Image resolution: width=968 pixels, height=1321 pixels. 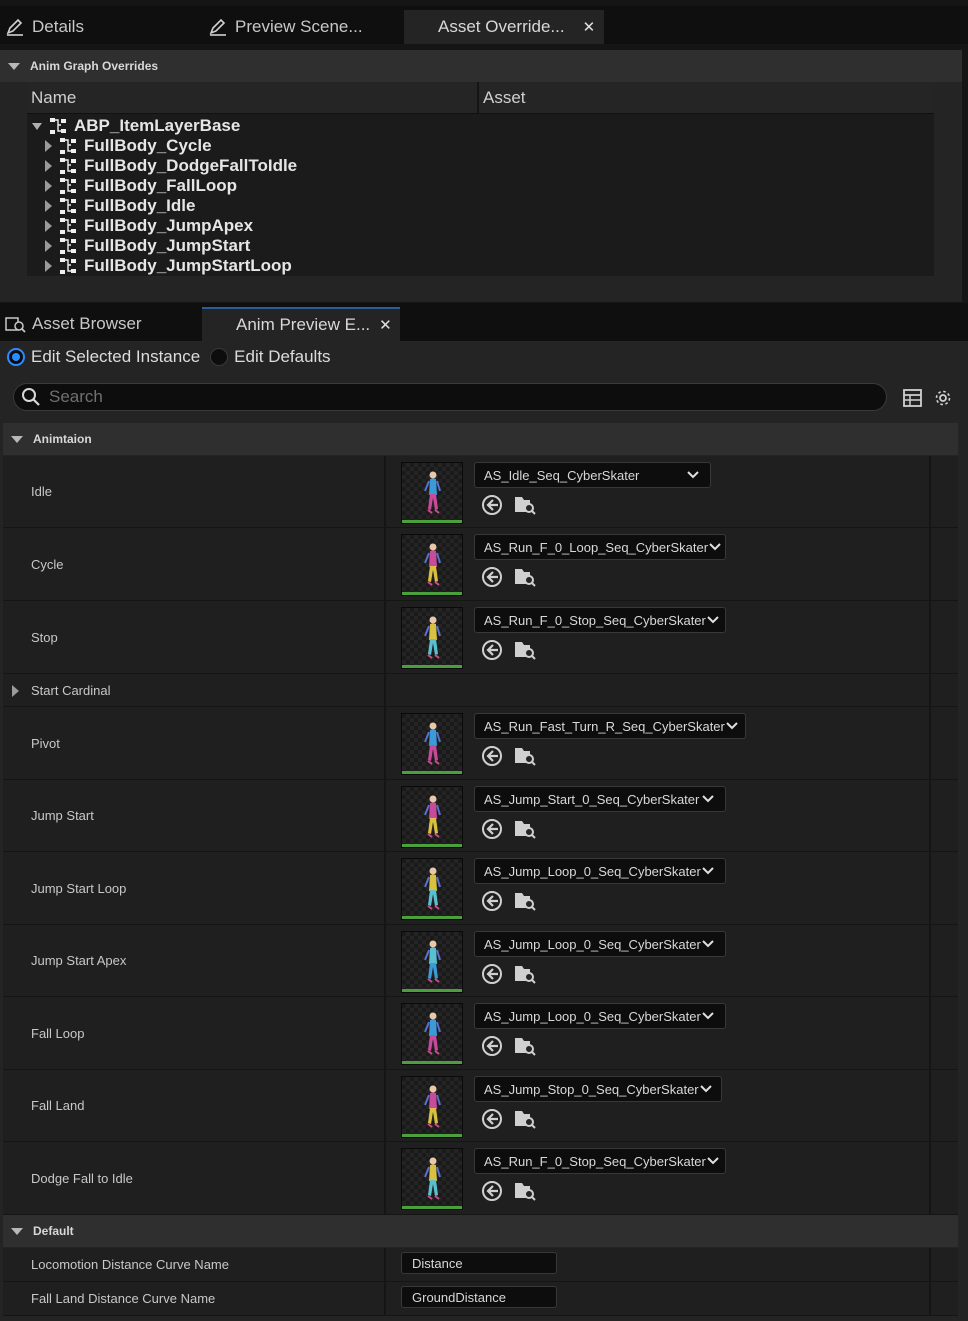 I want to click on asset-picker-value: AS_Run_Fast_Turn_R_Seq_CyberSkater, so click(x=604, y=726).